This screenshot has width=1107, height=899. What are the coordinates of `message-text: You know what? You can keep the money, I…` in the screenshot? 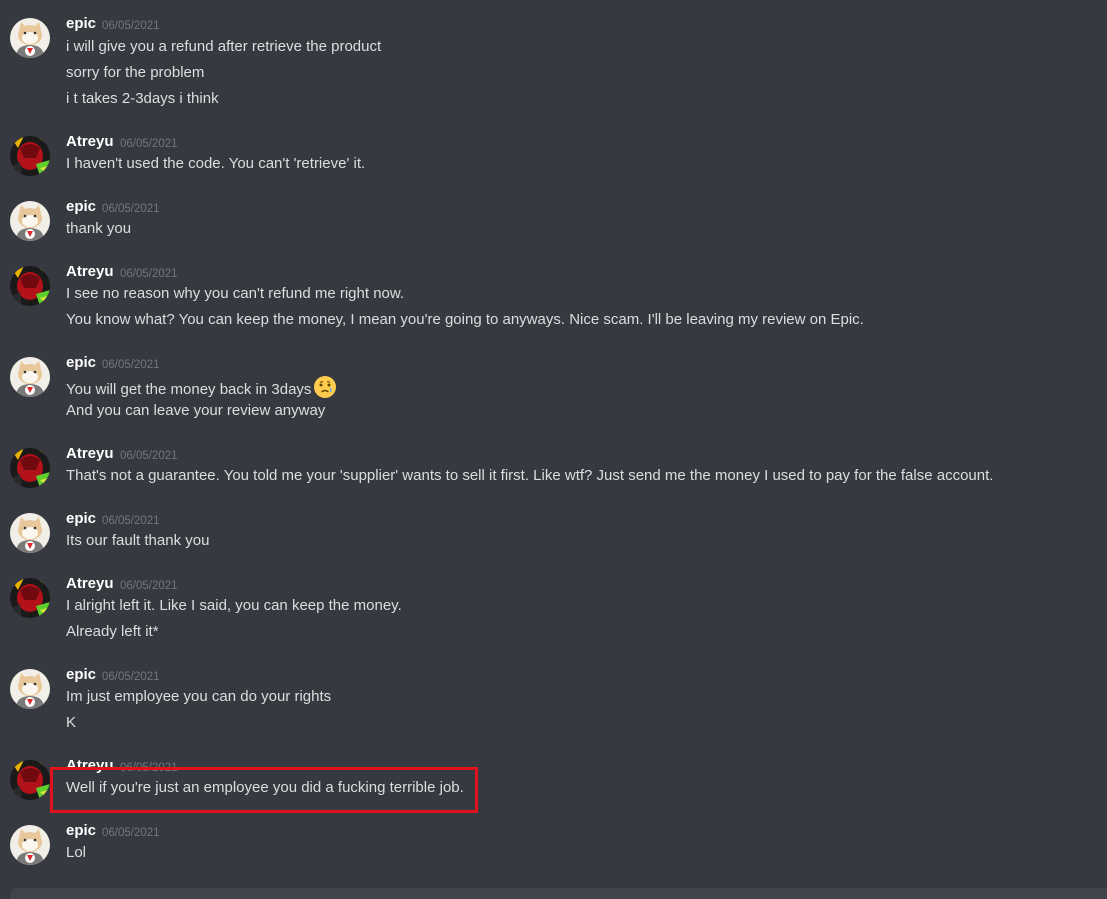 It's located at (465, 319).